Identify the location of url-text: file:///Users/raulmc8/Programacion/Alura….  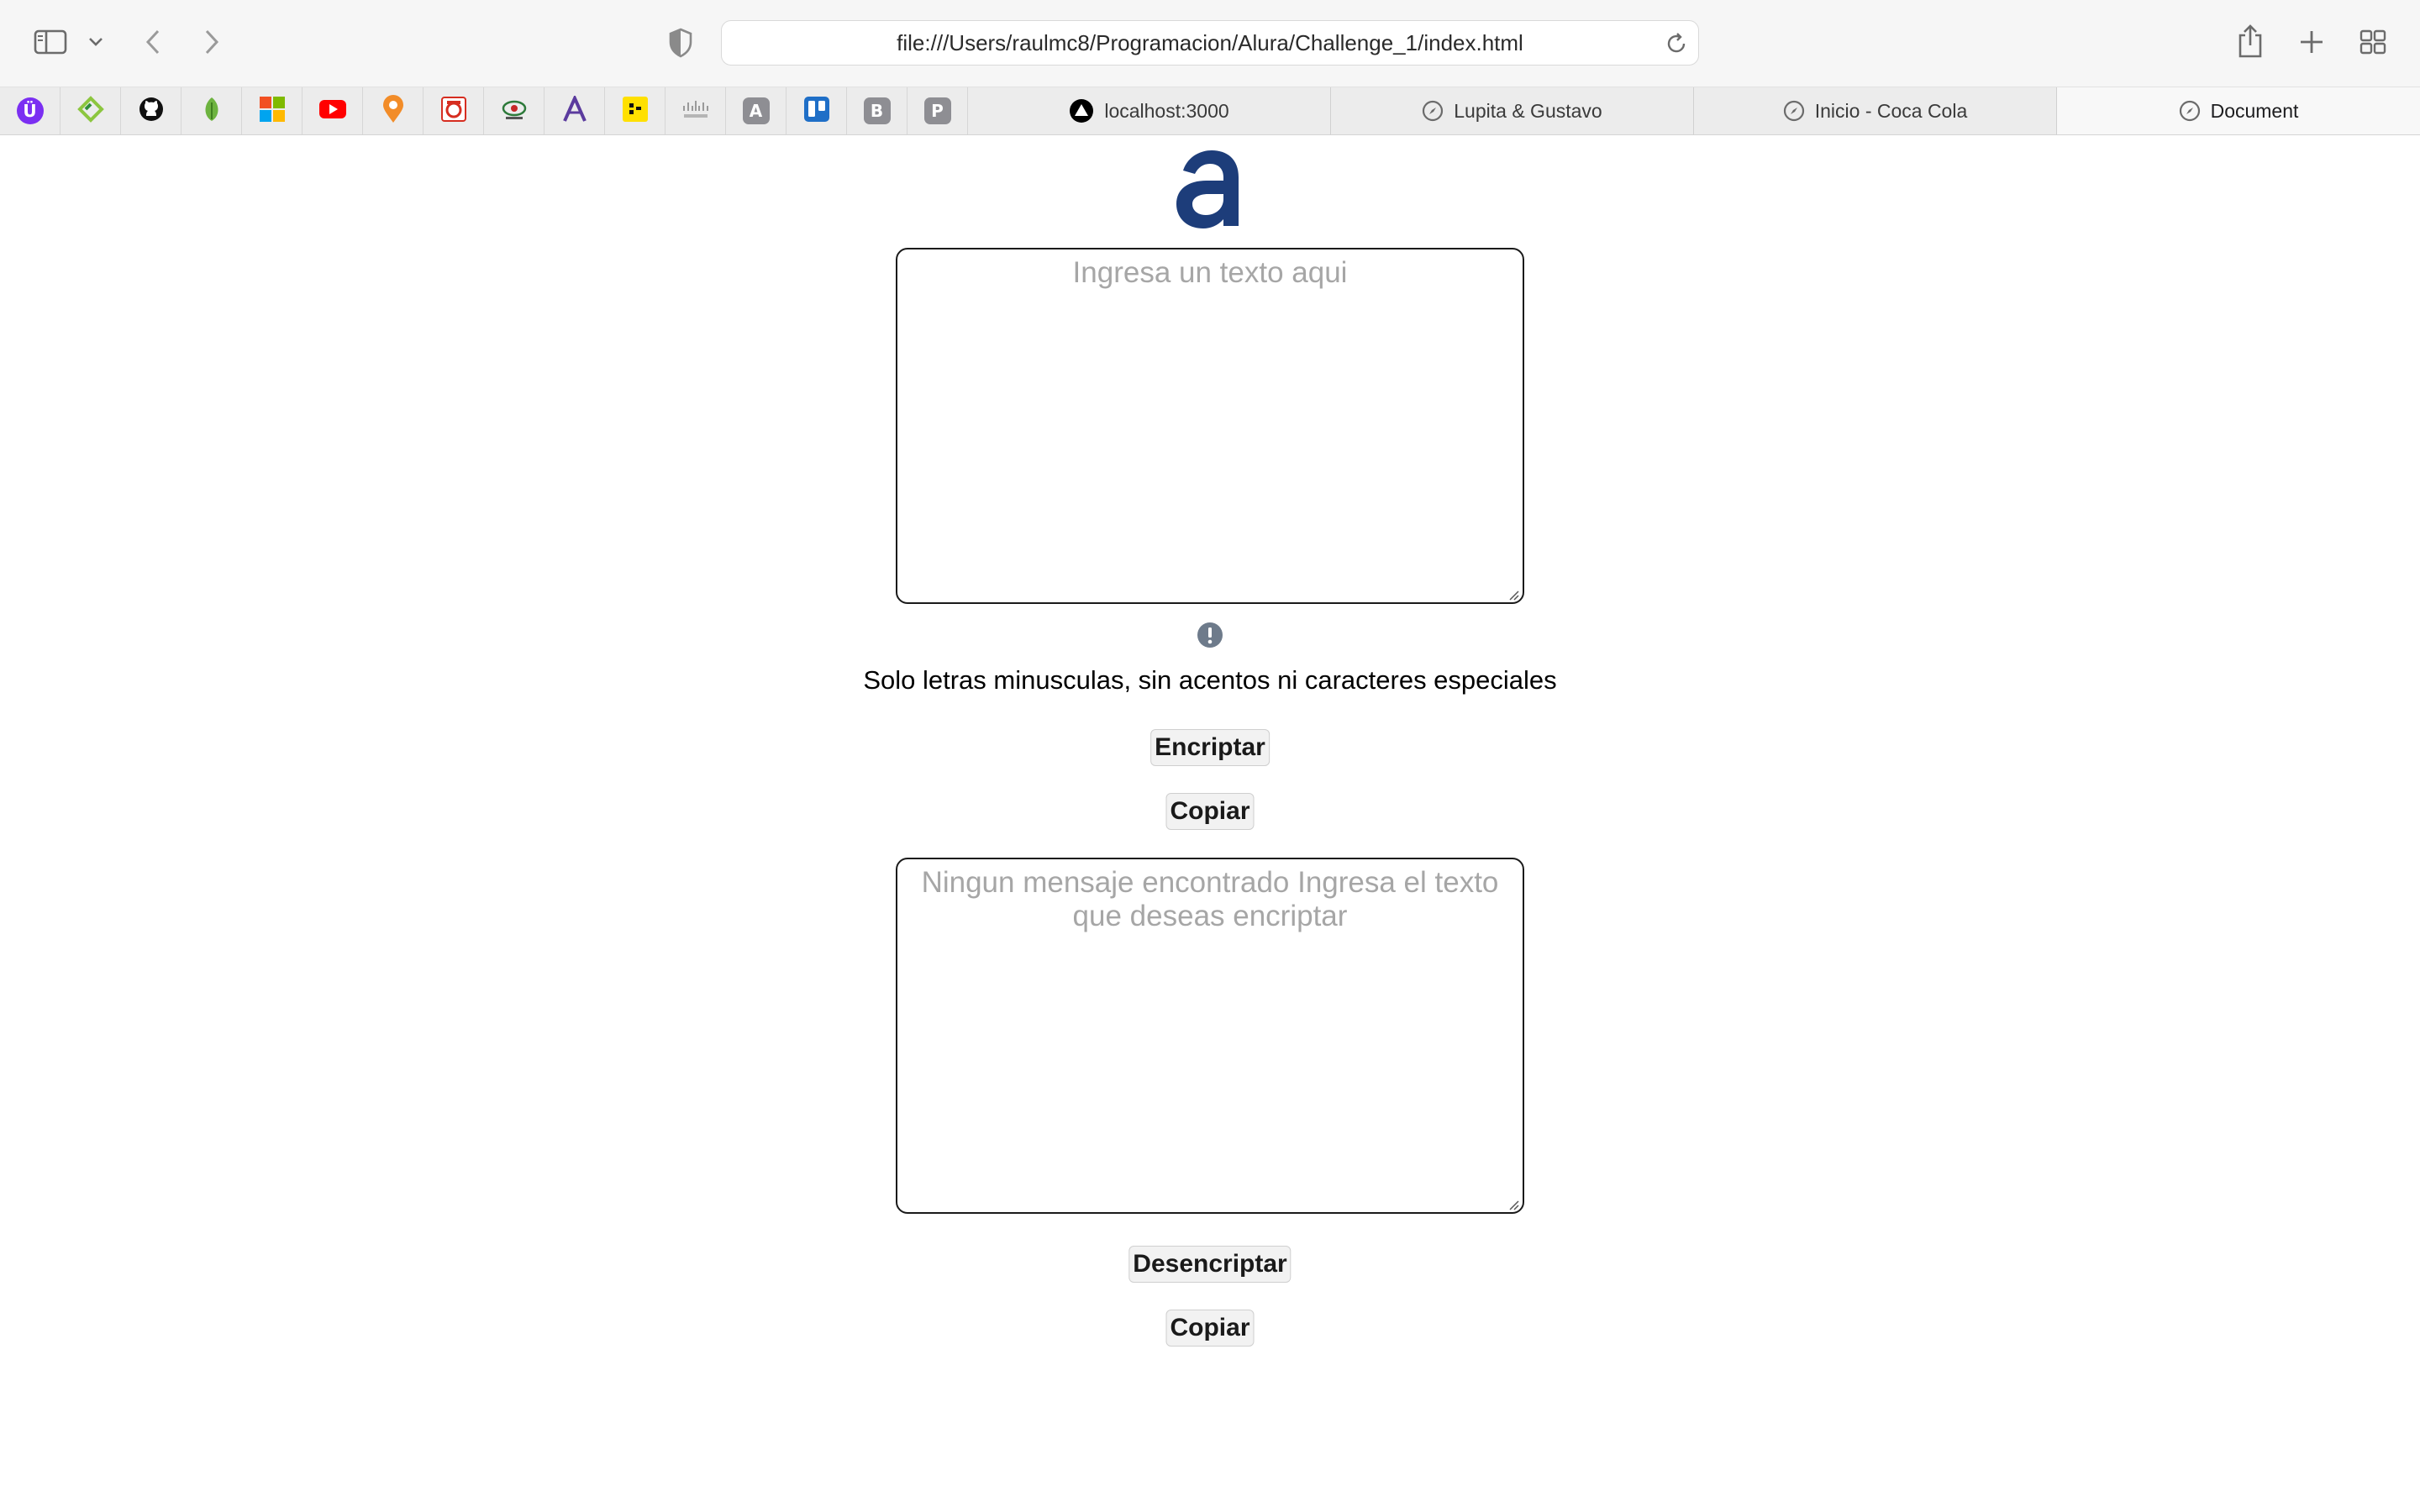
(1210, 42).